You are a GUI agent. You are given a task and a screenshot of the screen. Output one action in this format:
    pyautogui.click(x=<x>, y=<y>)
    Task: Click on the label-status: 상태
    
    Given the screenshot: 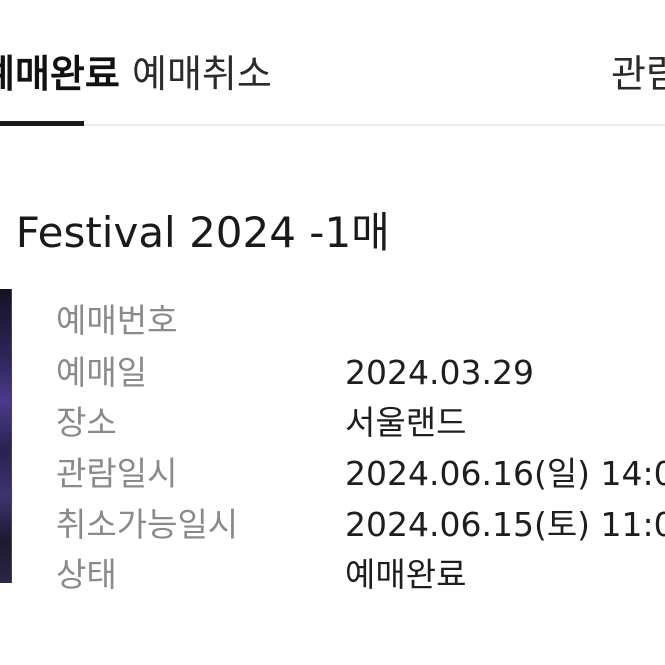 What is the action you would take?
    pyautogui.click(x=86, y=574)
    